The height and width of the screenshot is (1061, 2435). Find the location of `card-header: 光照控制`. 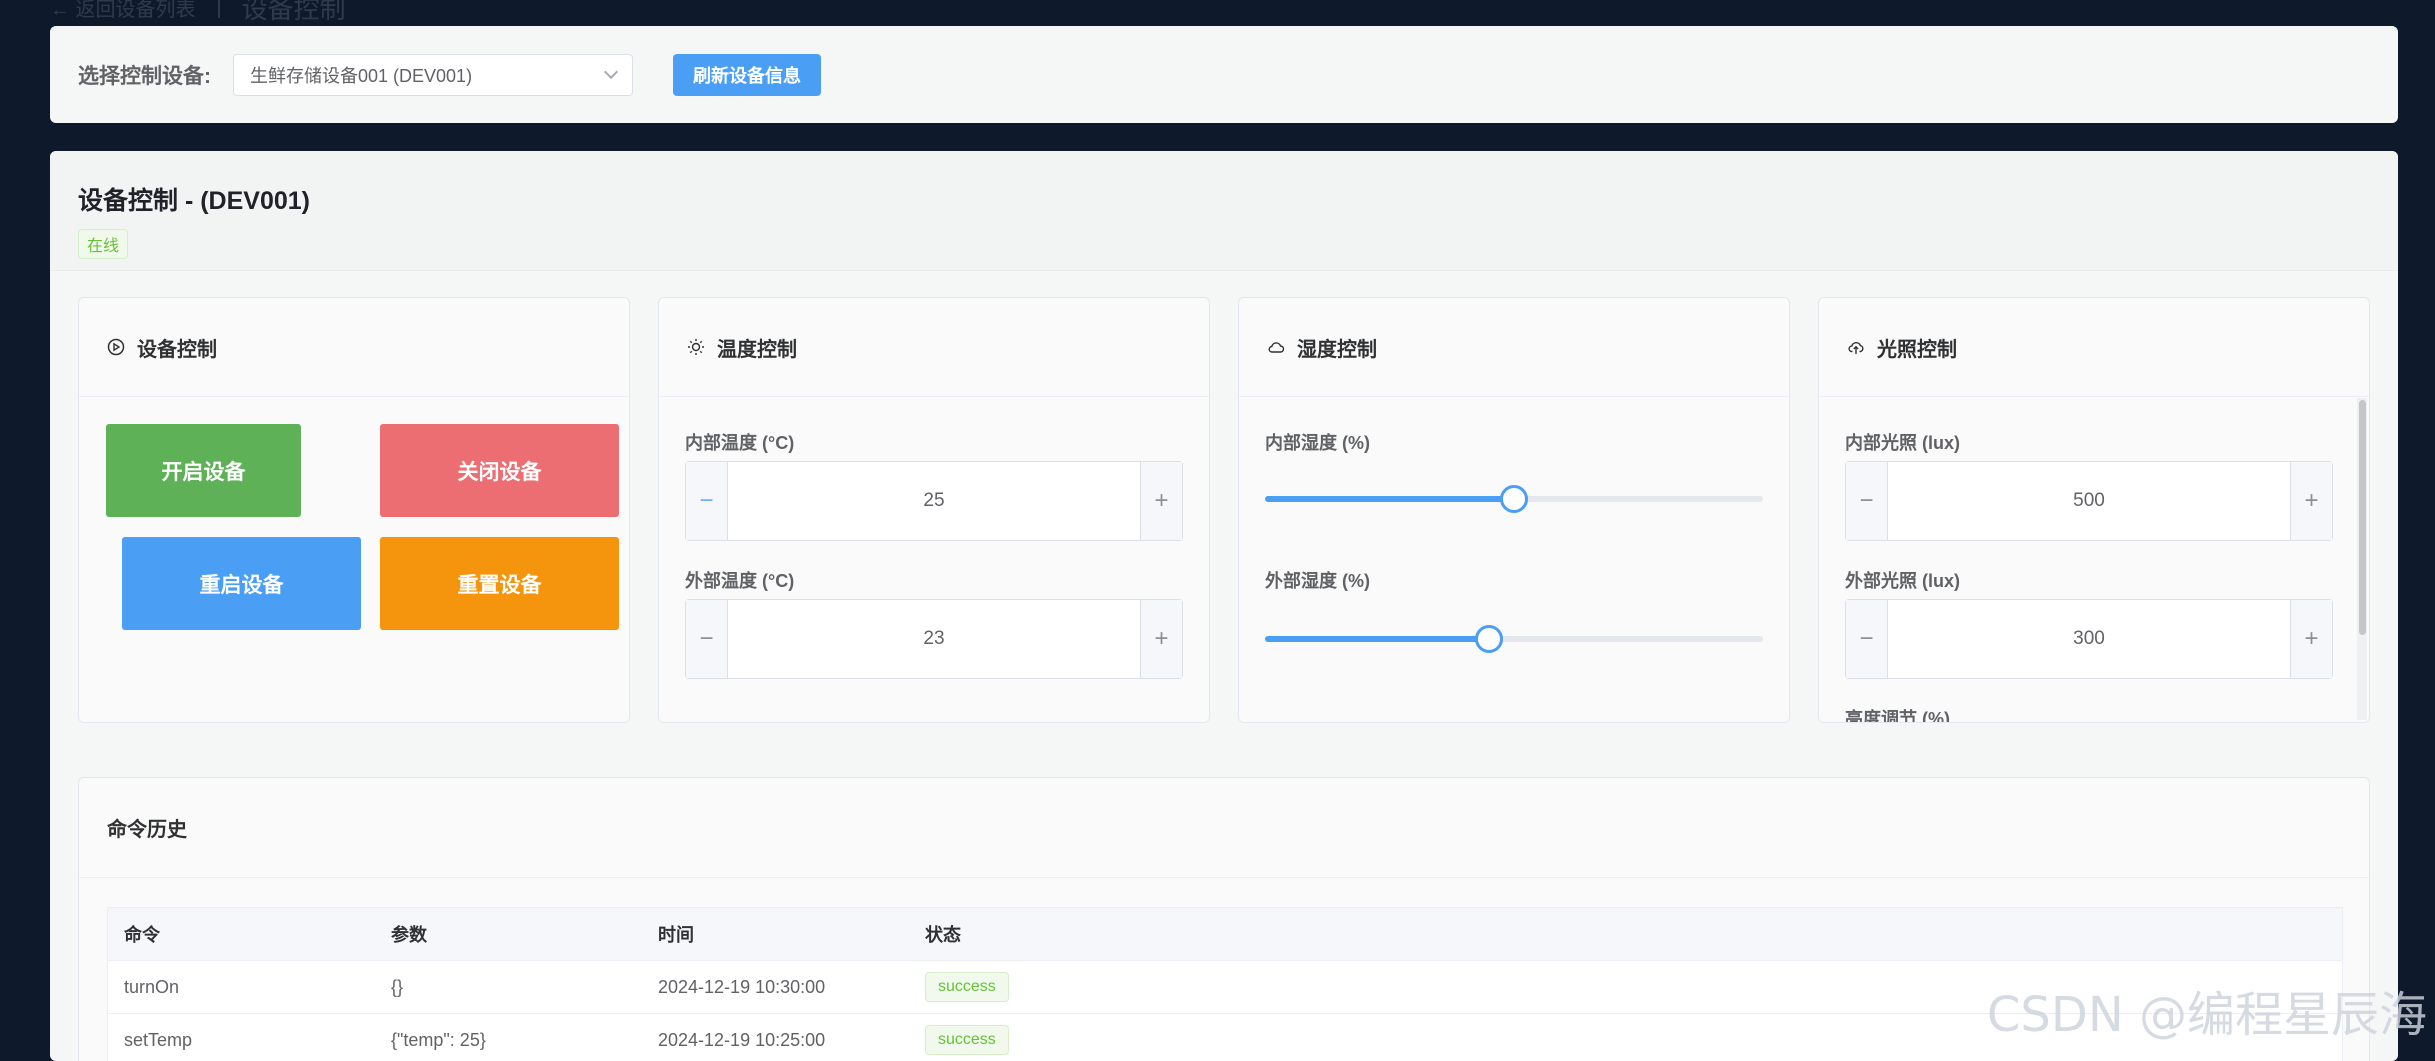

card-header: 光照控制 is located at coordinates (2094, 347).